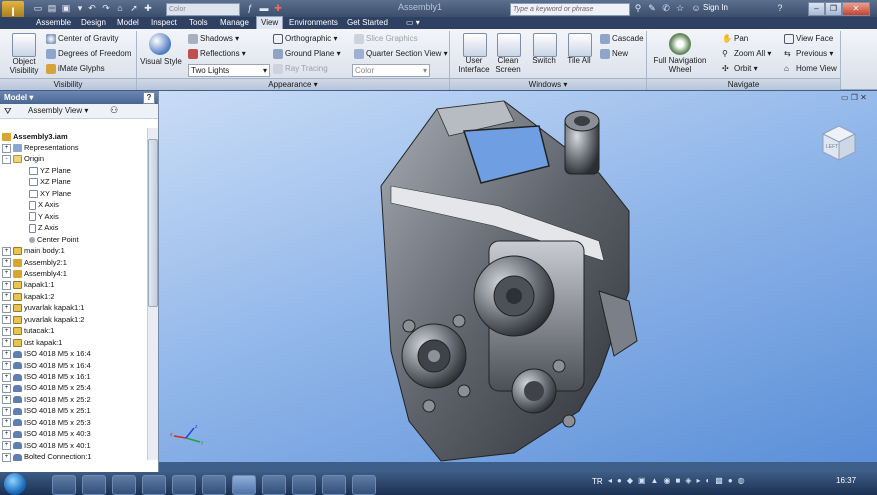 The height and width of the screenshot is (495, 877). Describe the element at coordinates (293, 84) in the screenshot. I see `appearance-panel-label: Appearance ▾` at that location.